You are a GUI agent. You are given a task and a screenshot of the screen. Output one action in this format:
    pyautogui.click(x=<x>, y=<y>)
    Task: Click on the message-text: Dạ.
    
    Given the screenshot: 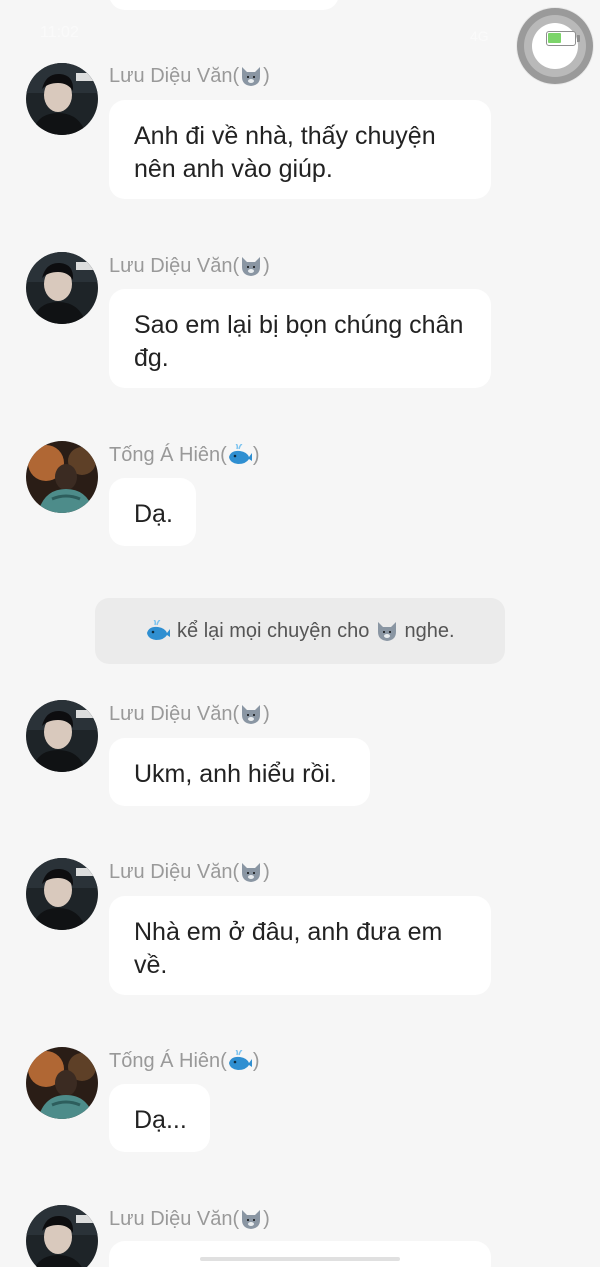 What is the action you would take?
    pyautogui.click(x=153, y=514)
    